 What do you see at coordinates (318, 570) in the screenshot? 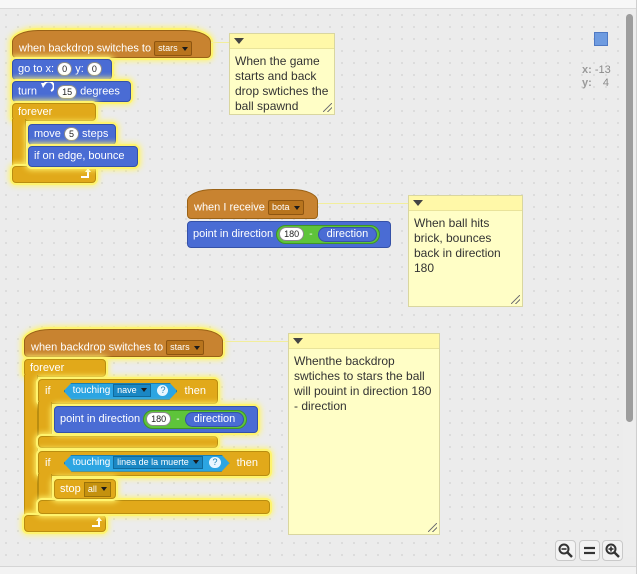
I see `bottom-edge` at bounding box center [318, 570].